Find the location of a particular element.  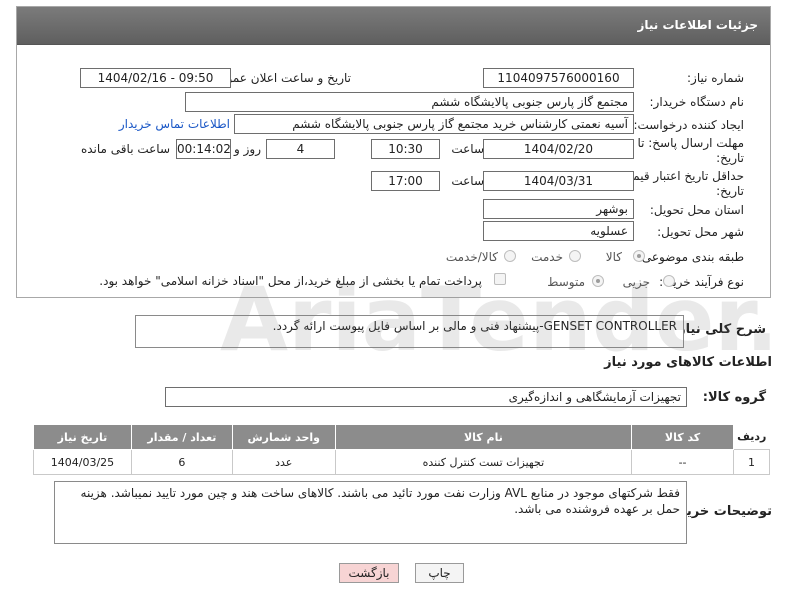

goods-info-title: اطلاعات کالاهای مورد نیاز is located at coordinates (688, 362).